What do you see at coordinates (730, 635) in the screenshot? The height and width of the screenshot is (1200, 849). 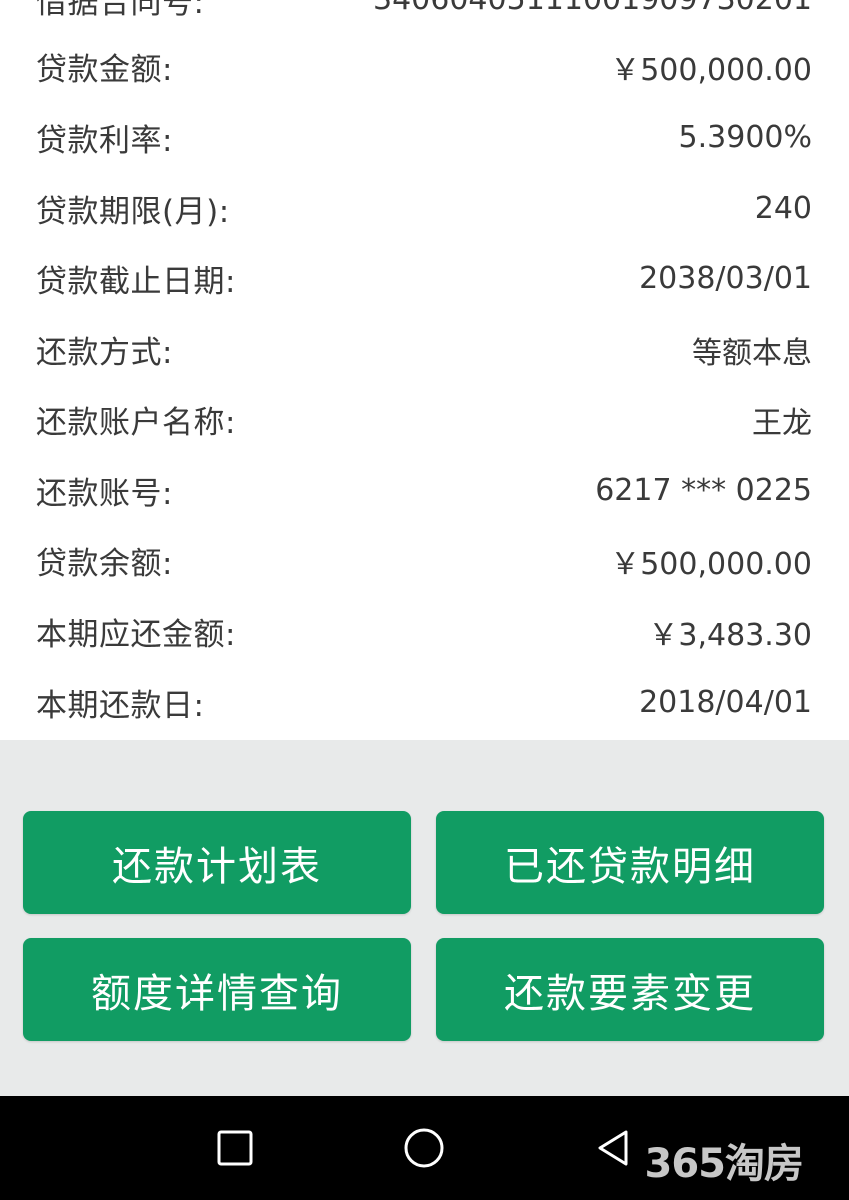 I see `detail-value: ￥3,483.30` at bounding box center [730, 635].